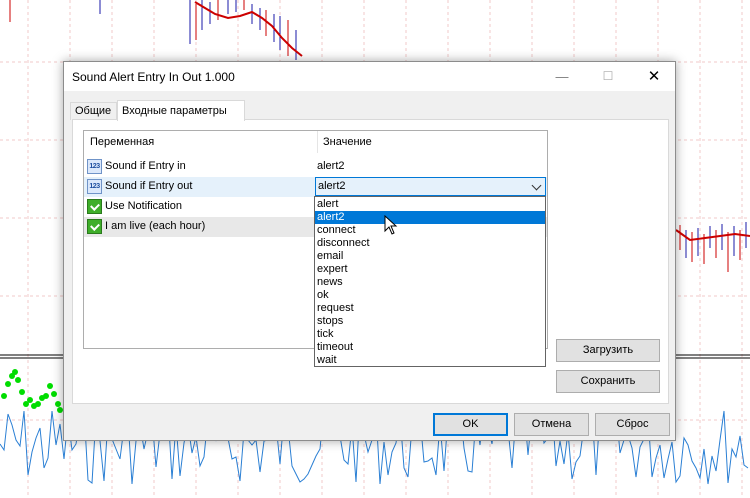 The height and width of the screenshot is (498, 750). I want to click on parameter-name: Sound if Entry out, so click(149, 186).